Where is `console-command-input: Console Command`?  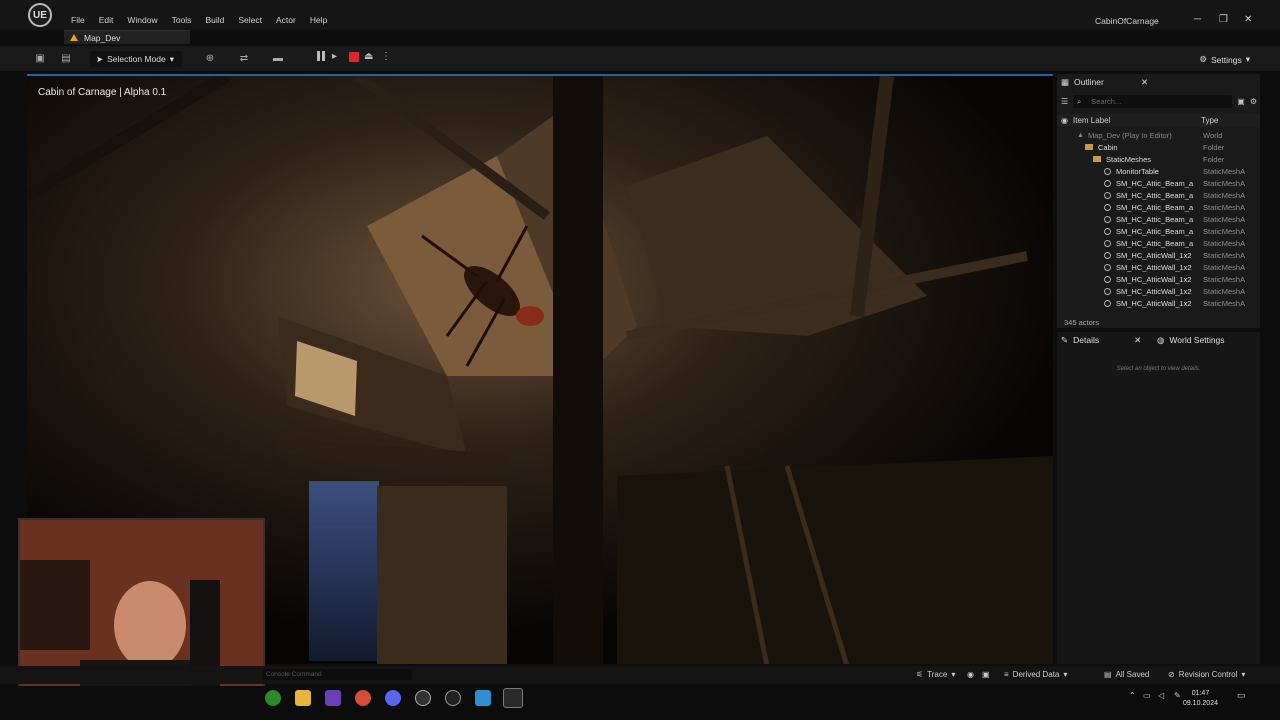
console-command-input: Console Command is located at coordinates (337, 674).